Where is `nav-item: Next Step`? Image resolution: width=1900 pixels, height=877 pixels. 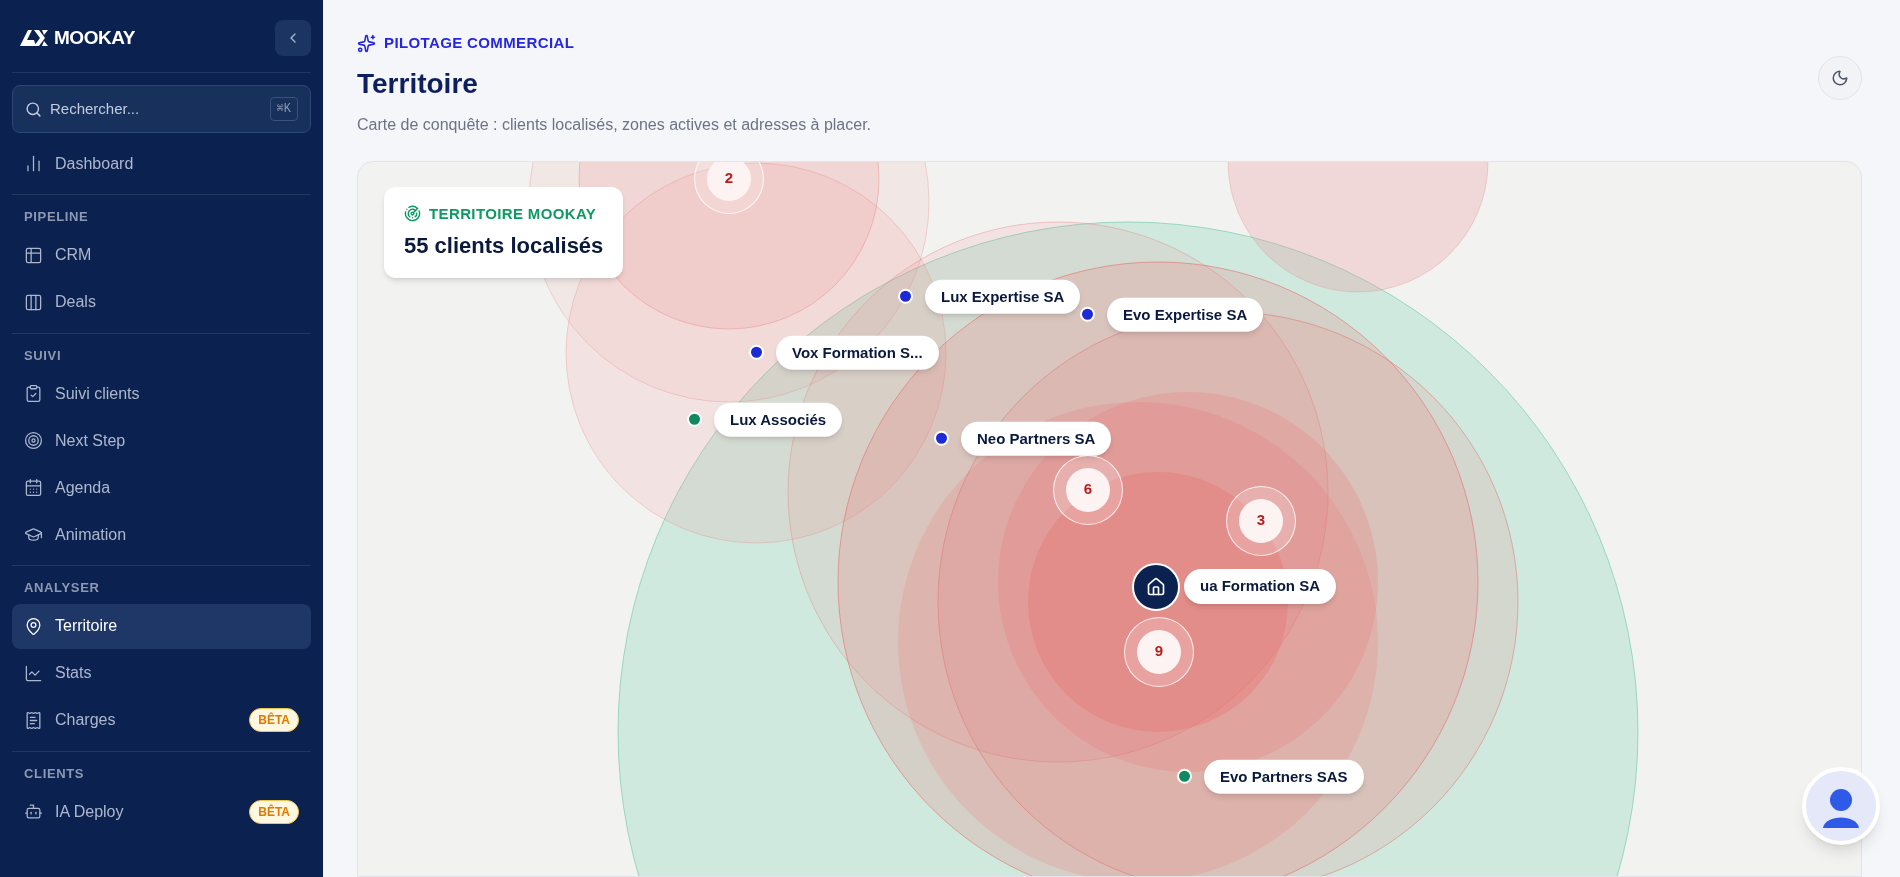
nav-item: Next Step is located at coordinates (161, 440).